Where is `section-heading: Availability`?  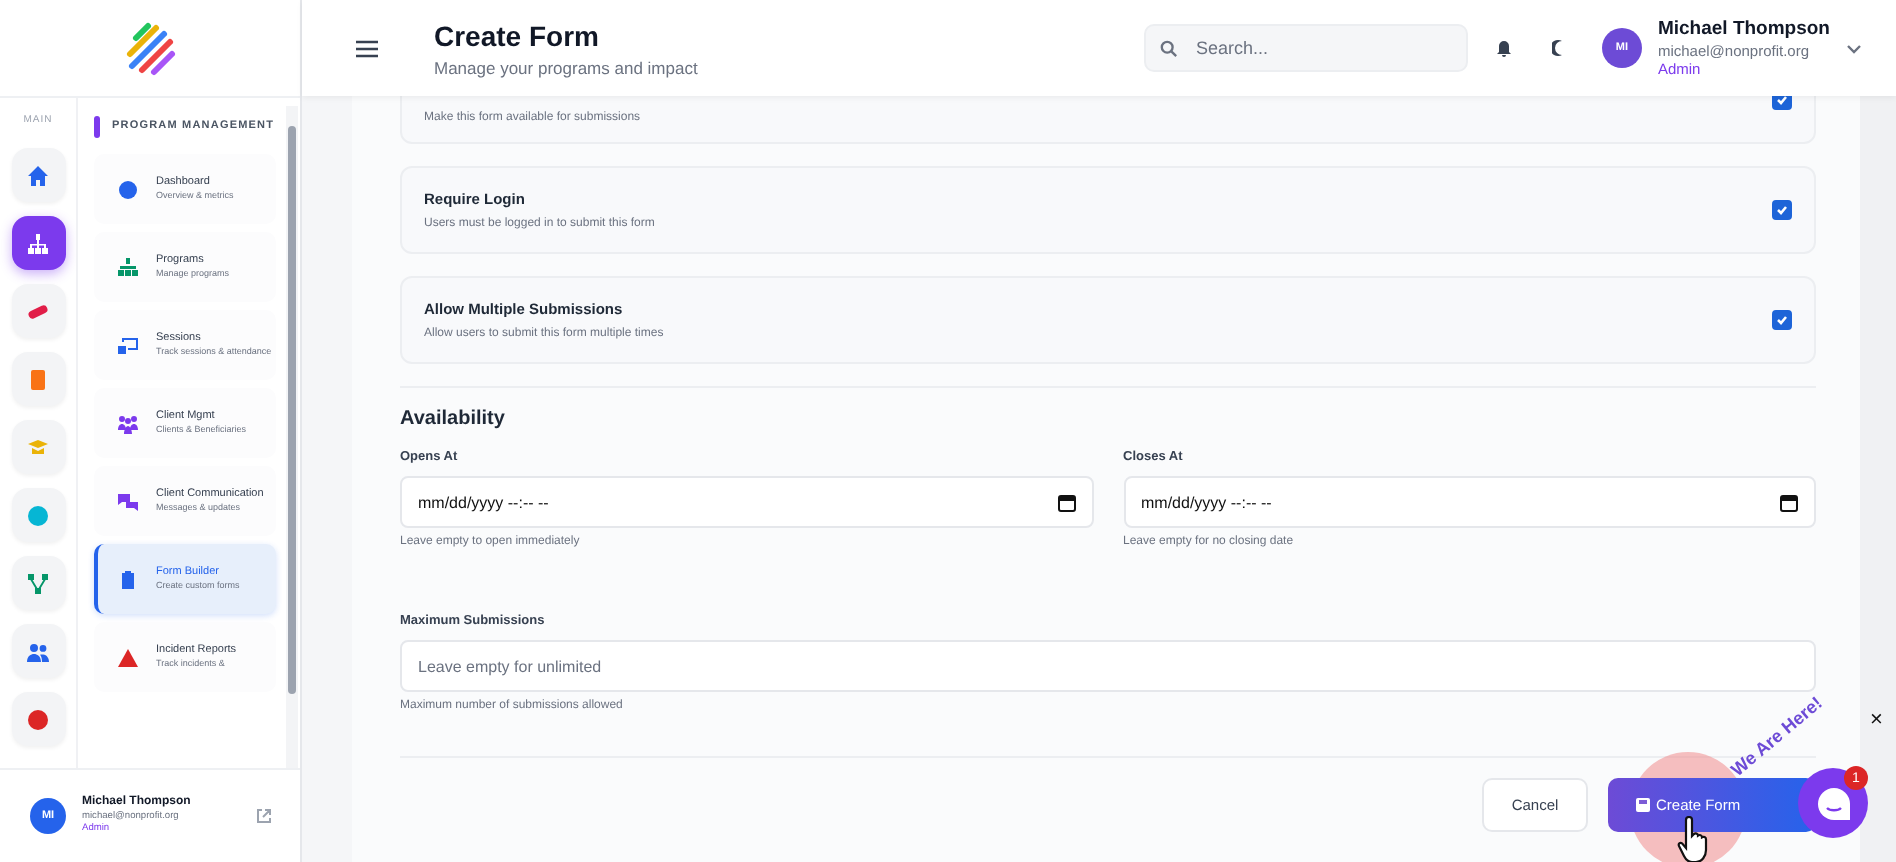 section-heading: Availability is located at coordinates (453, 419).